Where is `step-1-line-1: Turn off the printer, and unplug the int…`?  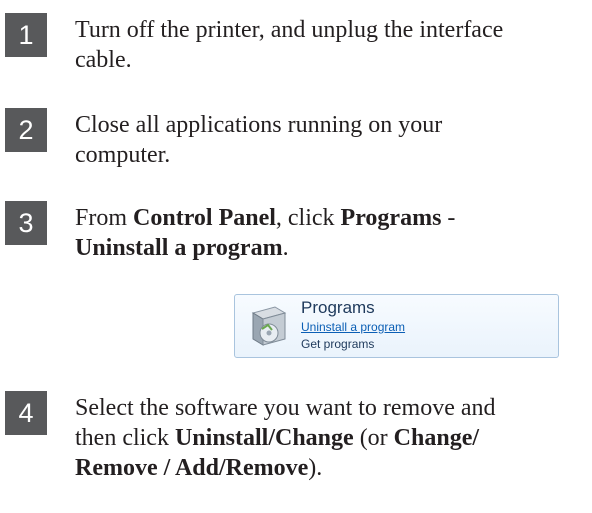 step-1-line-1: Turn off the printer, and unplug the int… is located at coordinates (289, 30).